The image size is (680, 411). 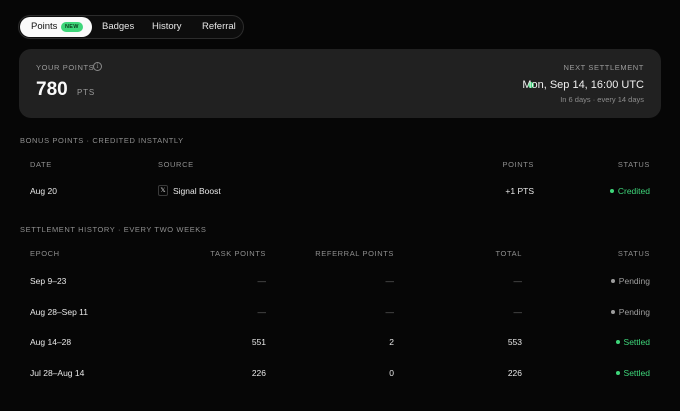 What do you see at coordinates (519, 191) in the screenshot?
I see `bonus-points: +1 PTS` at bounding box center [519, 191].